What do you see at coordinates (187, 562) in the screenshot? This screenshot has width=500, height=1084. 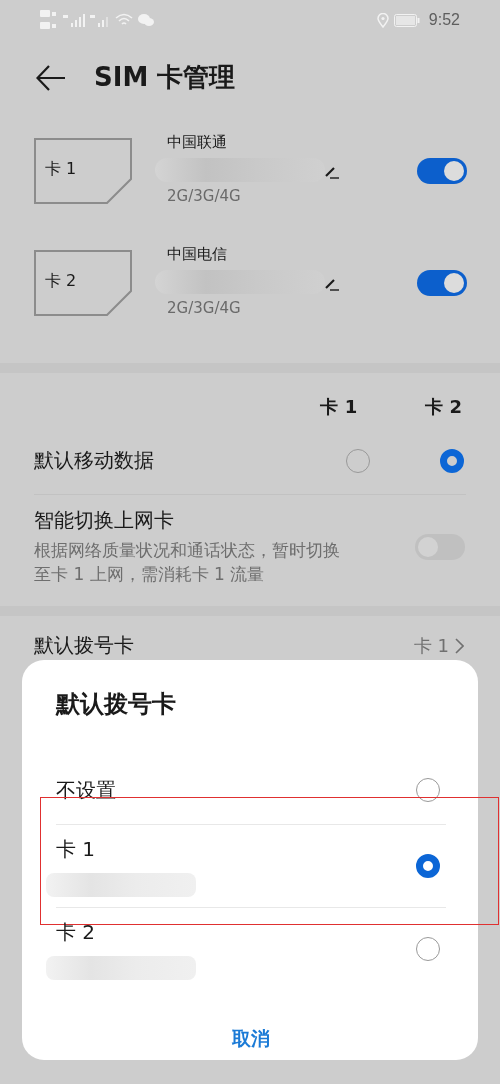 I see `setting-description: 根据网络质量状况和通话状态，暂时切换至卡 1 上网，需消耗卡 1 流量` at bounding box center [187, 562].